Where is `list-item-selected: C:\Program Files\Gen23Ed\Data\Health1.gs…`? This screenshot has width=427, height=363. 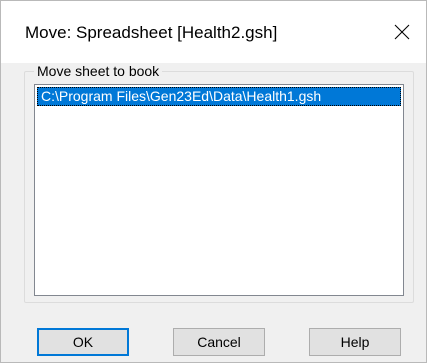 list-item-selected: C:\Program Files\Gen23Ed\Data\Health1.gs… is located at coordinates (219, 96).